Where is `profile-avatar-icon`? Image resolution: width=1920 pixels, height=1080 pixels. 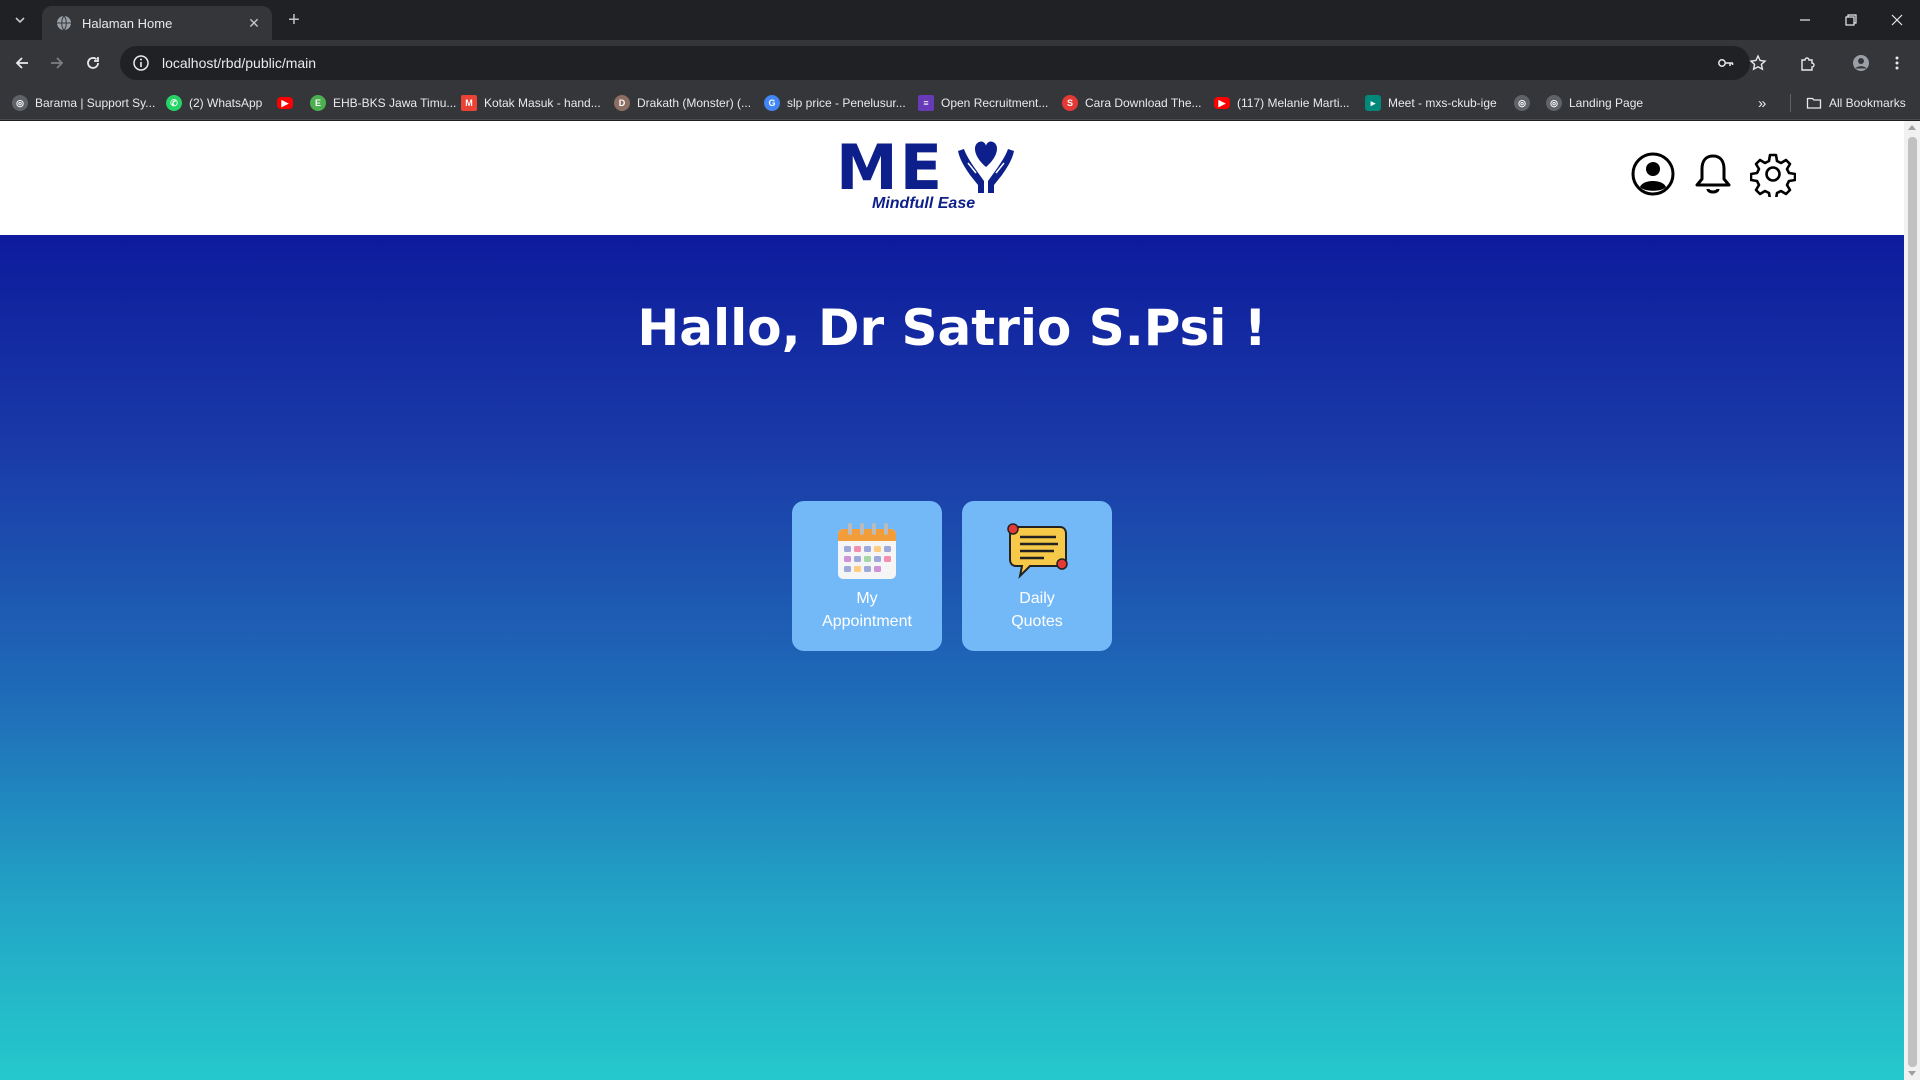
profile-avatar-icon is located at coordinates (1861, 63).